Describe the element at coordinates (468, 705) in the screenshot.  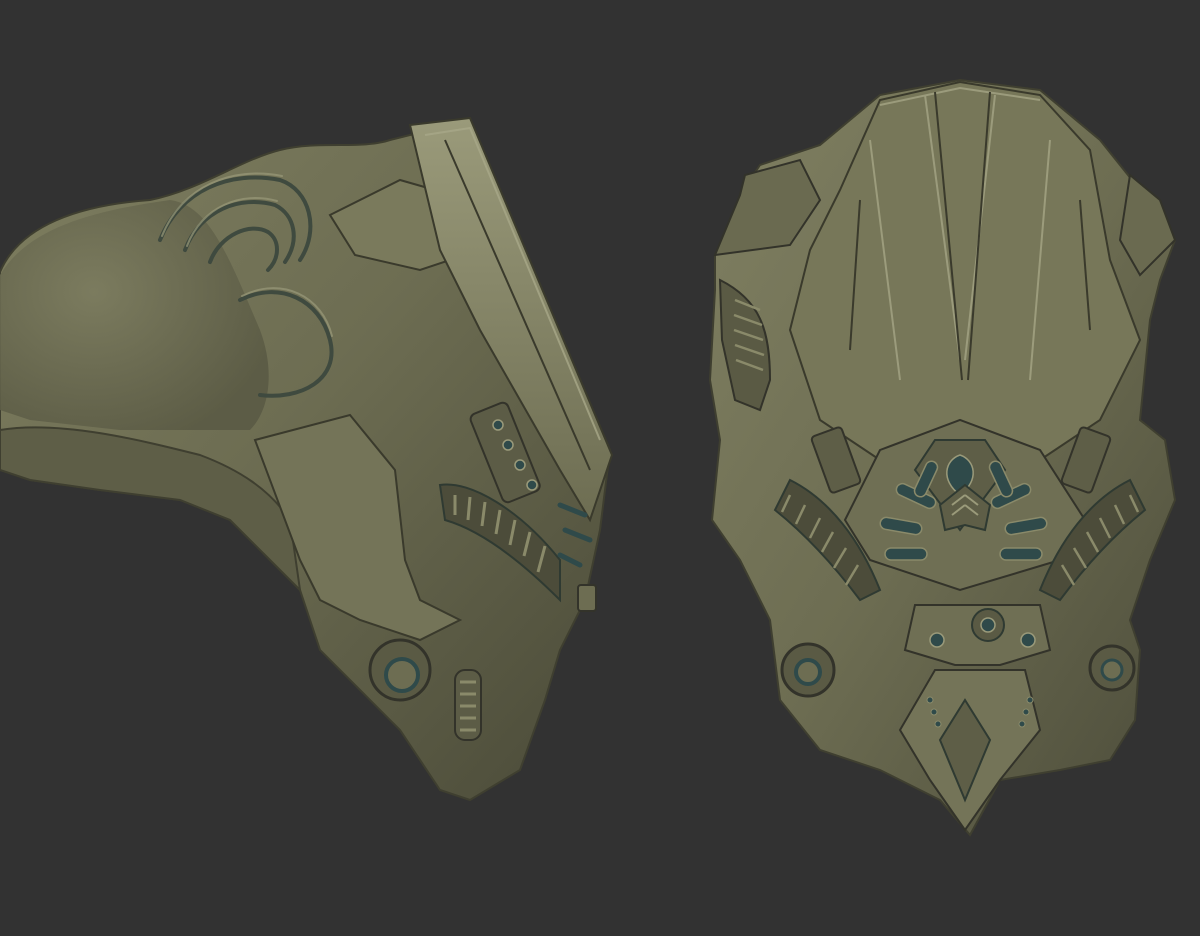
I see `side-lower-ribs` at that location.